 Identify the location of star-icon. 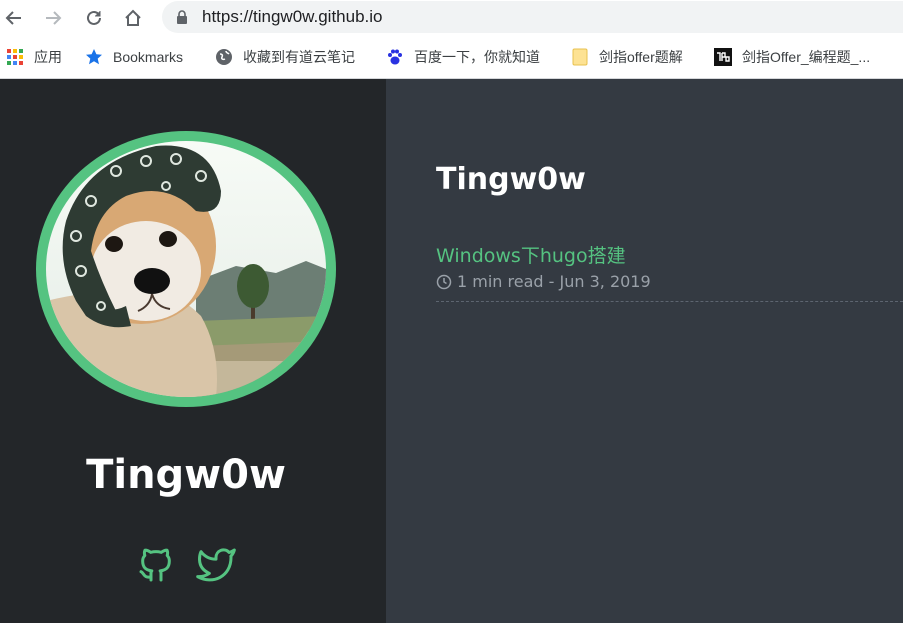
(94, 57).